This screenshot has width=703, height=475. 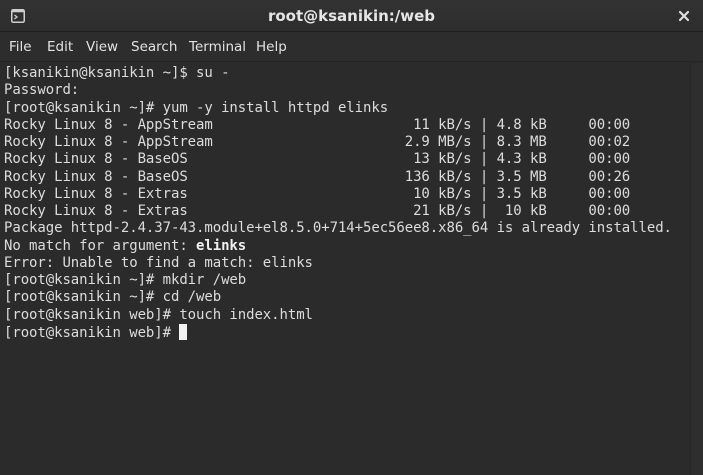 I want to click on menu-view: View, so click(x=102, y=47).